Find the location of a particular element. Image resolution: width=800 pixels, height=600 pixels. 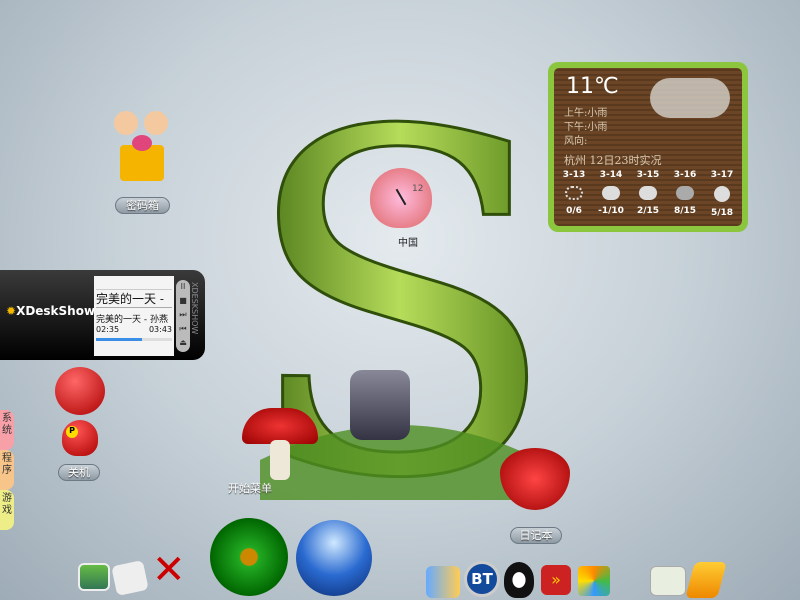

power-icon: P is located at coordinates (80, 438).